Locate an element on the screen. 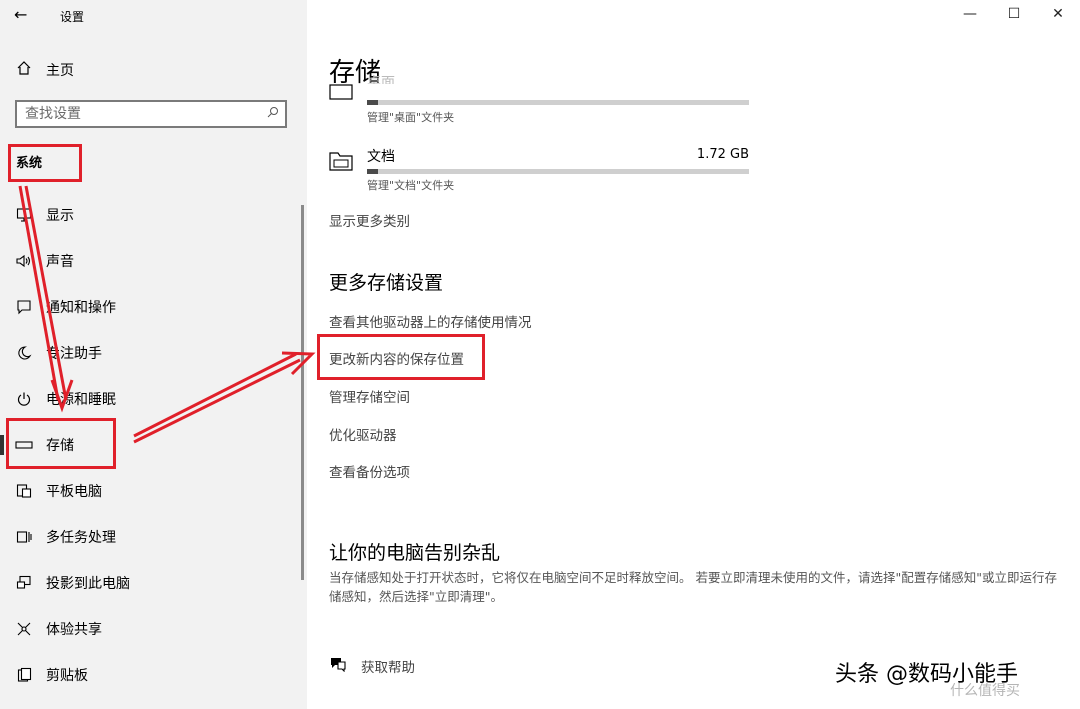 The height and width of the screenshot is (709, 1080). category-documents: 文档 1.72 GB 管理"文档"文件夹 is located at coordinates (539, 169).